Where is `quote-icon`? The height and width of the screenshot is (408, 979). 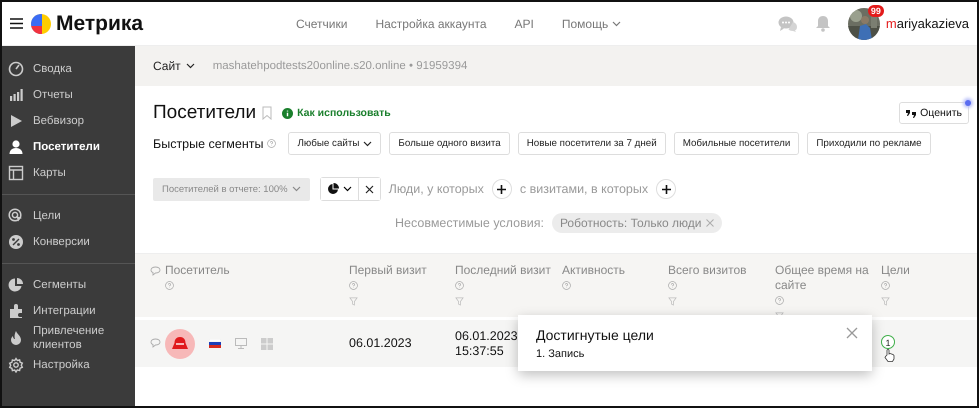 quote-icon is located at coordinates (912, 113).